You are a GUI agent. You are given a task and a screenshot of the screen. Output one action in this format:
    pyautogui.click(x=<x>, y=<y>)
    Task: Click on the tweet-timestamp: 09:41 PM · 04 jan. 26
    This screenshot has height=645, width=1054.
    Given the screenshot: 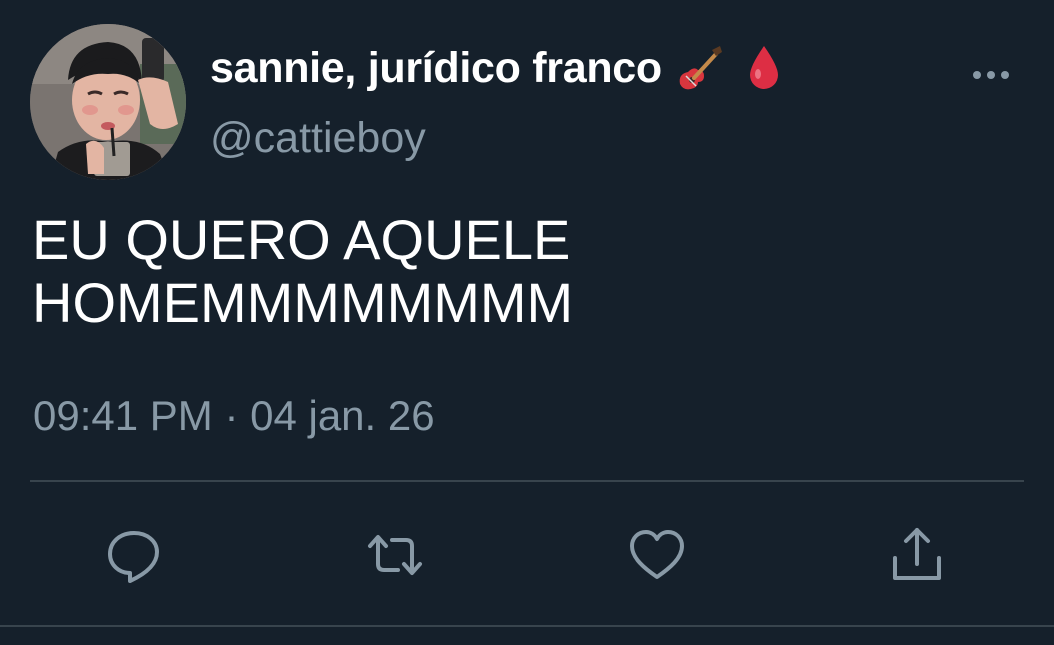 What is the action you would take?
    pyautogui.click(x=234, y=416)
    